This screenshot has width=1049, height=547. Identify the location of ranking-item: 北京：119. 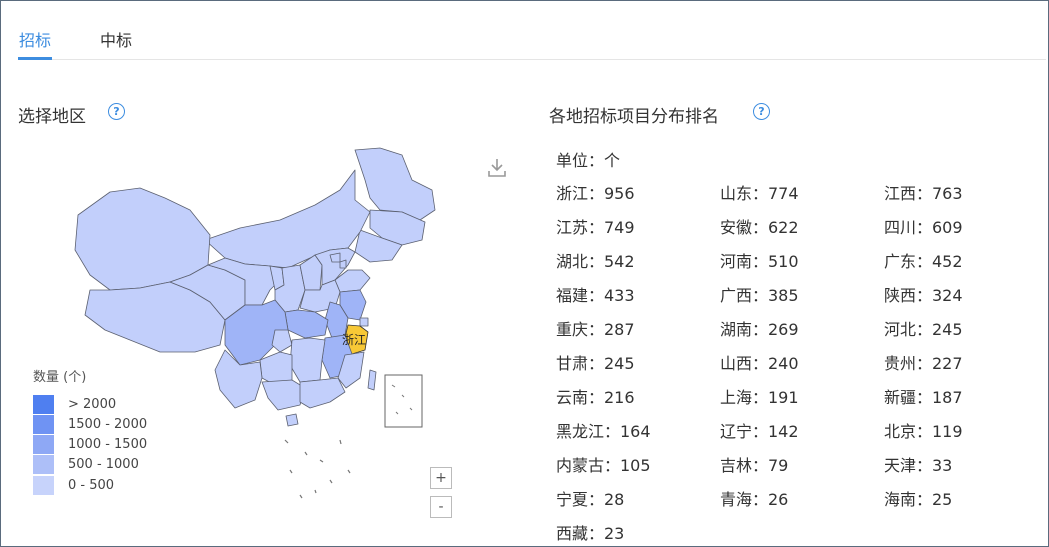
(923, 431).